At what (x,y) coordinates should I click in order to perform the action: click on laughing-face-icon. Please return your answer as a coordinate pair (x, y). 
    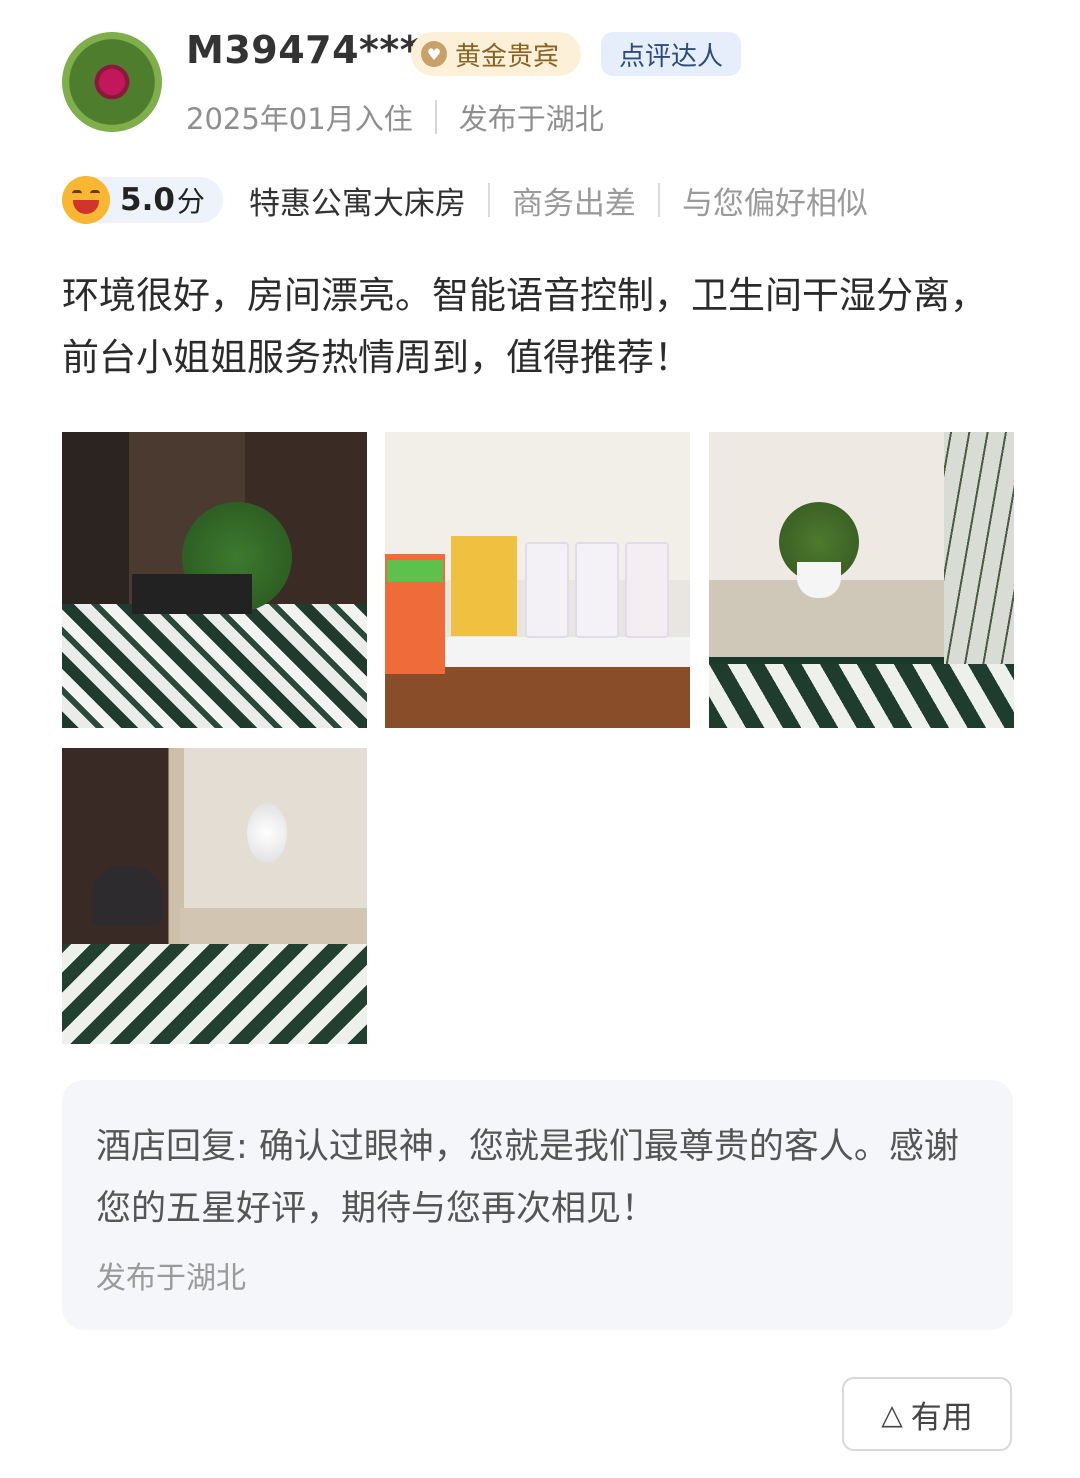
    Looking at the image, I should click on (86, 200).